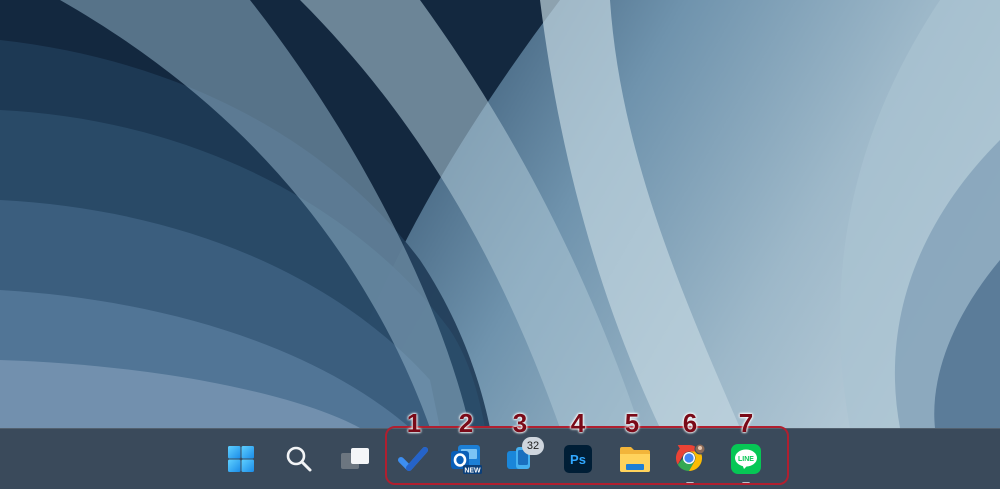  I want to click on search-icon, so click(299, 459).